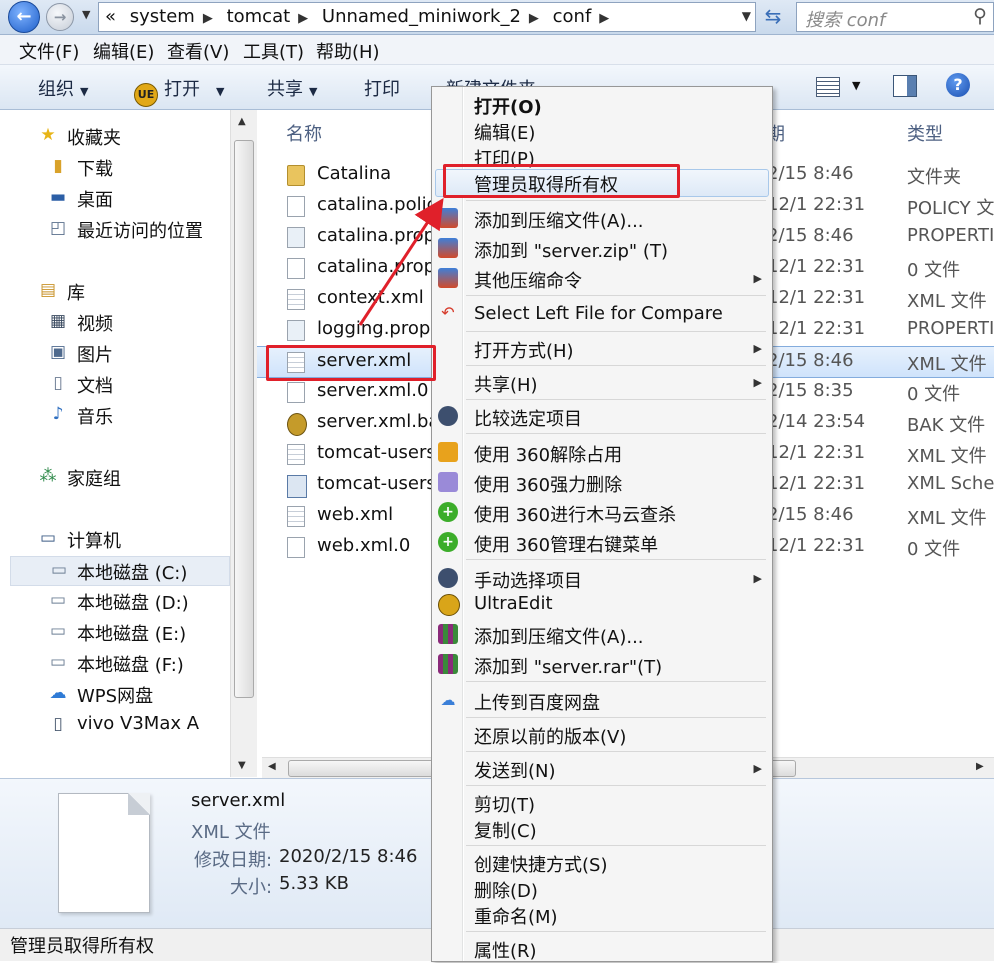  Describe the element at coordinates (348, 51) in the screenshot. I see `menu-help: 帮助(H)` at that location.